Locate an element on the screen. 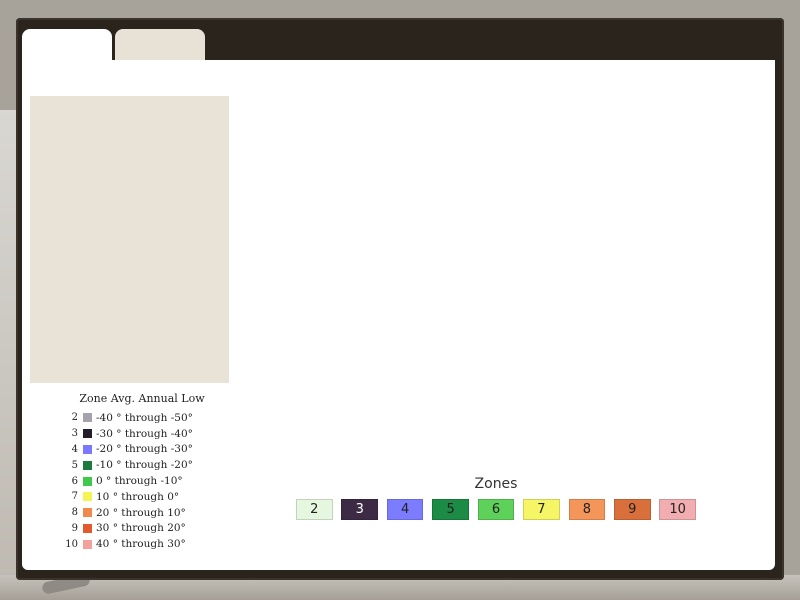 The width and height of the screenshot is (800, 600). legend-zone-number: 4 is located at coordinates (74, 449).